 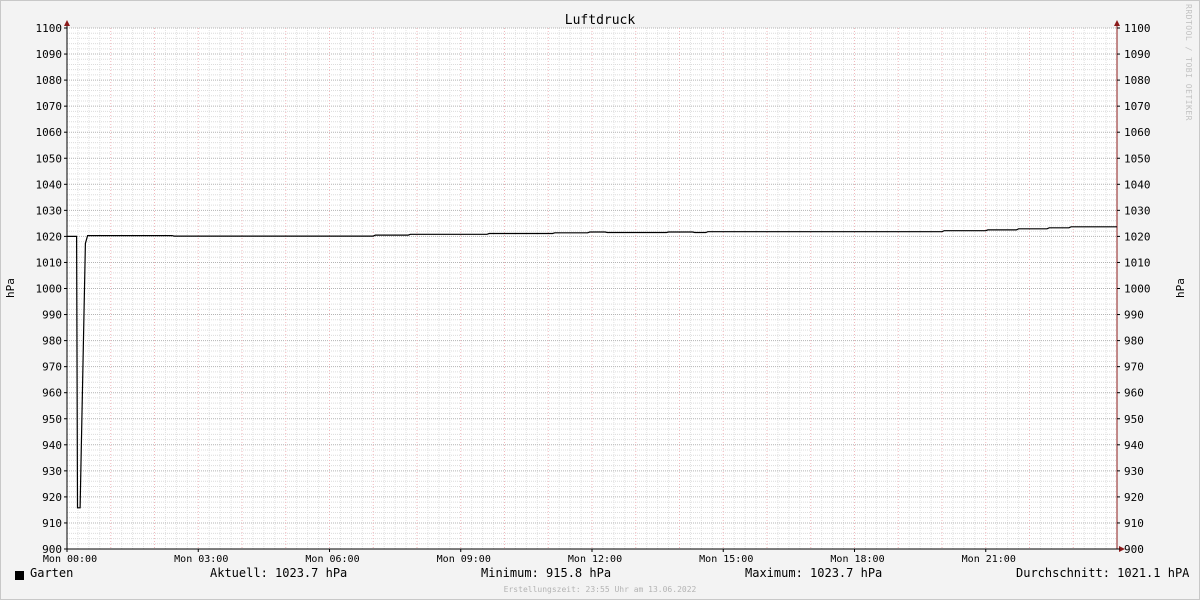 I want to click on x-tick-label: Mon 09:00, so click(x=464, y=559).